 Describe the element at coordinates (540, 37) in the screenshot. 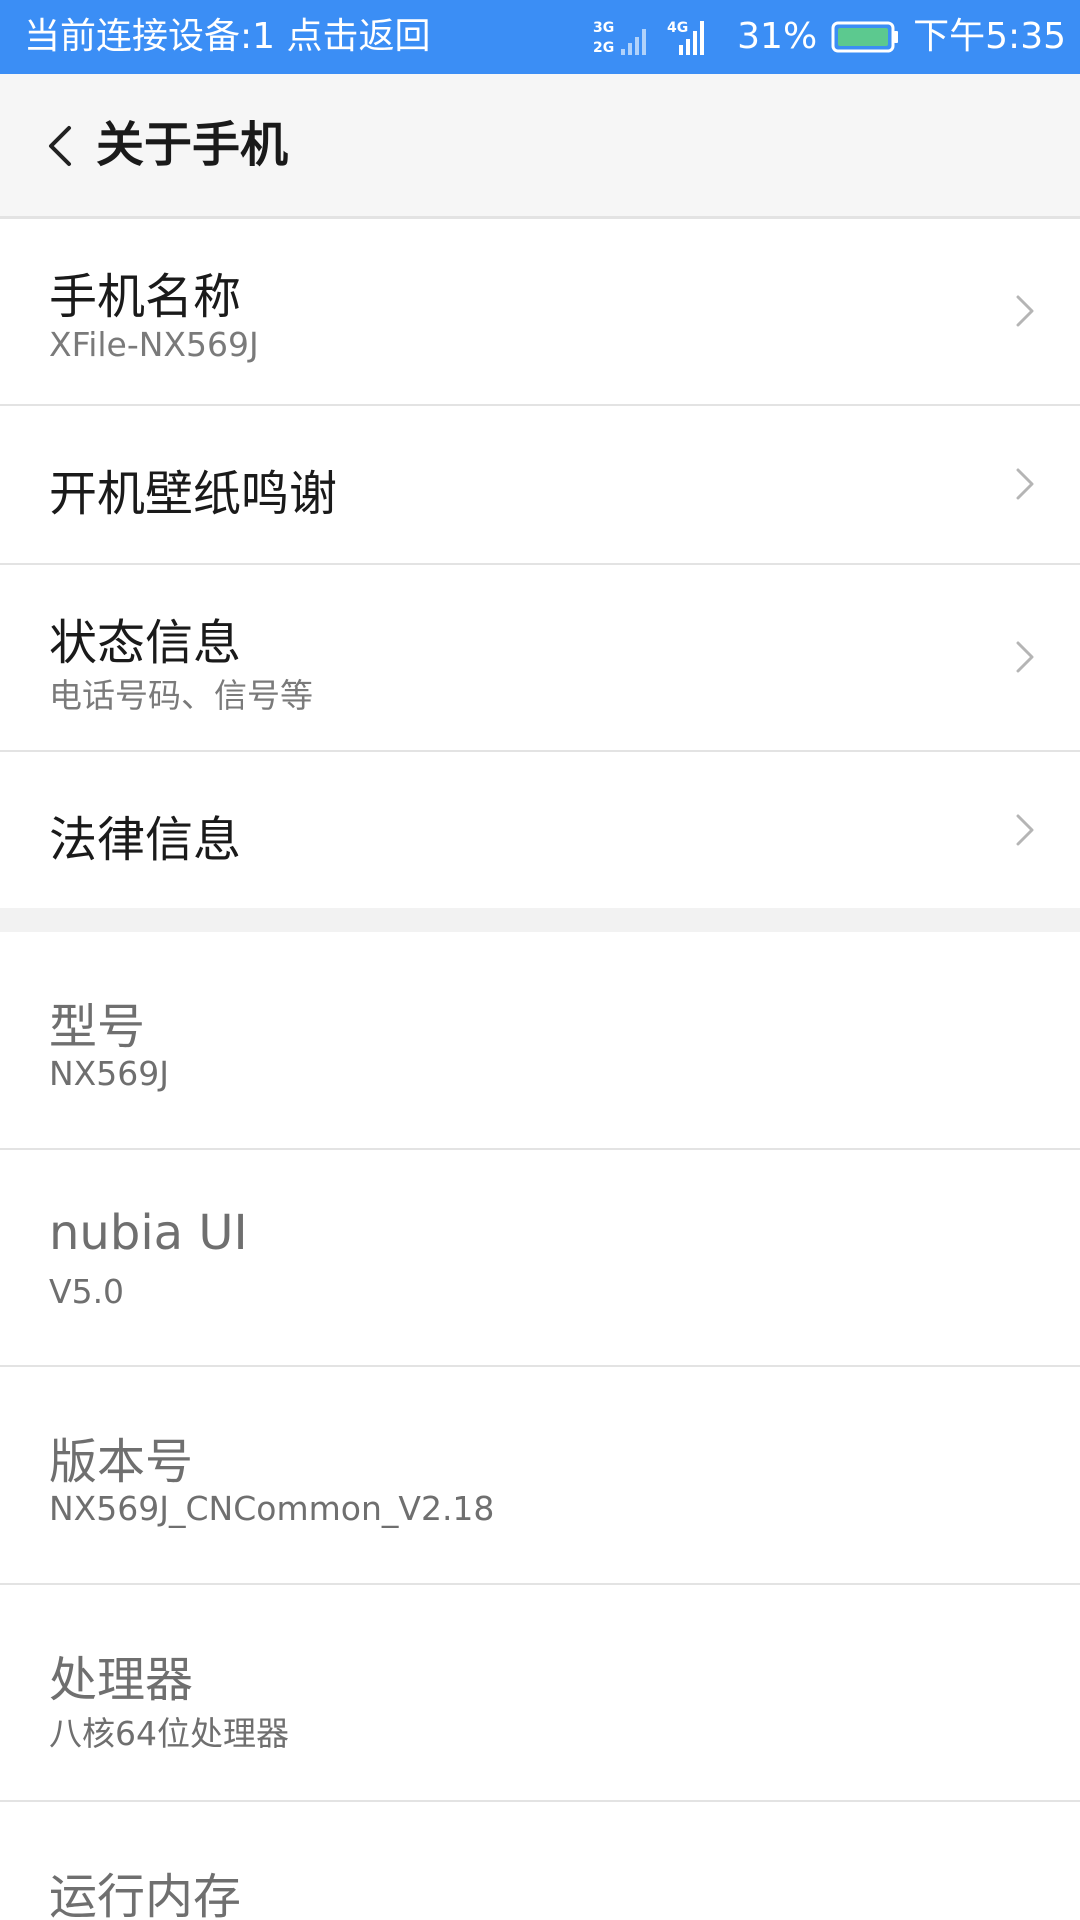

I see `status-bar: 当前连接设备:1 点击返回 3G 2G 4G 31% 下午5:35` at that location.